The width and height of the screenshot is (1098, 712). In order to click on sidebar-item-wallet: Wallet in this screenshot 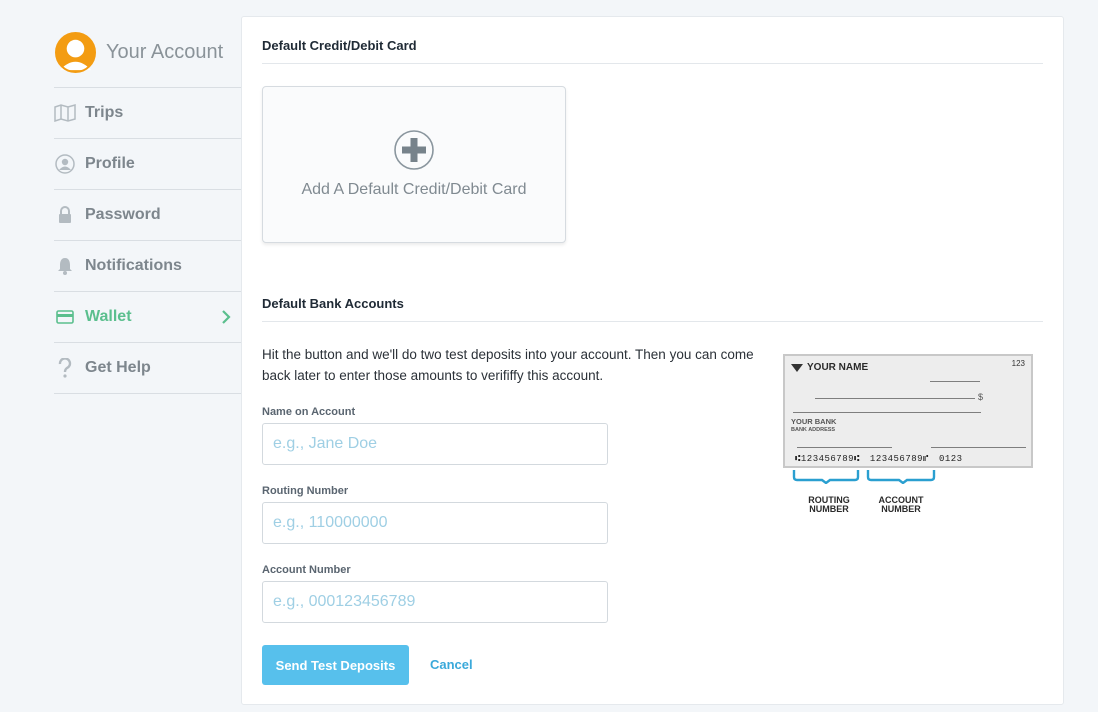, I will do `click(147, 317)`.